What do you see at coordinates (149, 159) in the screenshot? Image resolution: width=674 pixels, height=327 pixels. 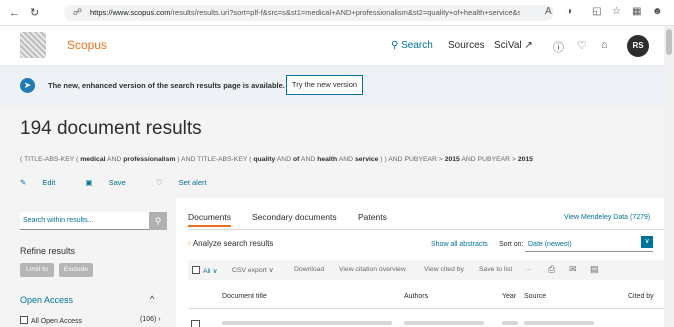 I see `query-term: professionalism` at bounding box center [149, 159].